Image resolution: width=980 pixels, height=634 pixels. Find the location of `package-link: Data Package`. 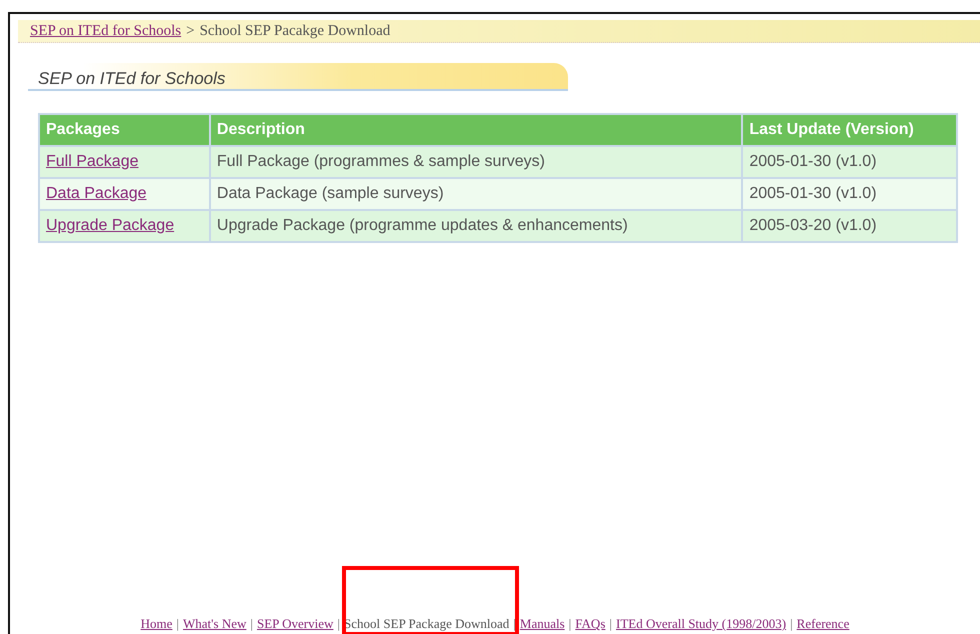

package-link: Data Package is located at coordinates (96, 193).